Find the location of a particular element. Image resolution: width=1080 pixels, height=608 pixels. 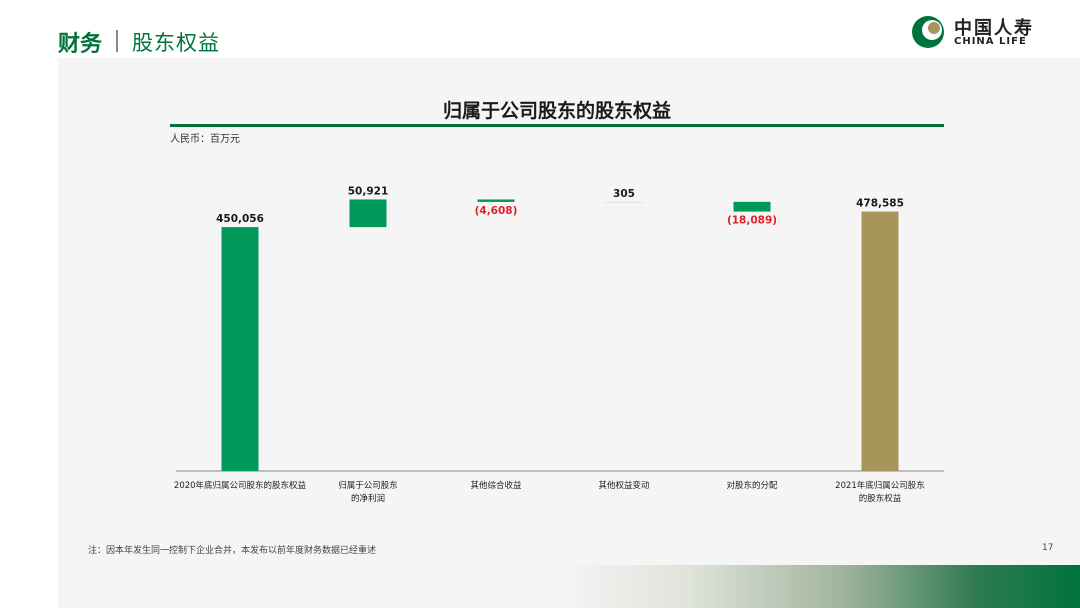

category-label-6-1: 2021年底归属公司股东 is located at coordinates (880, 485).